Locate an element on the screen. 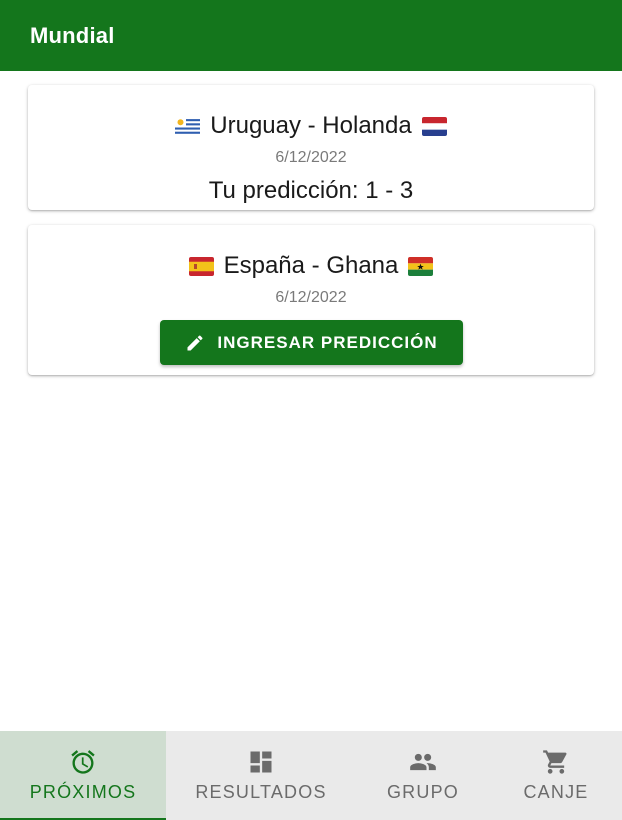 Image resolution: width=622 pixels, height=820 pixels. nav-label: RESULTADOS is located at coordinates (261, 792).